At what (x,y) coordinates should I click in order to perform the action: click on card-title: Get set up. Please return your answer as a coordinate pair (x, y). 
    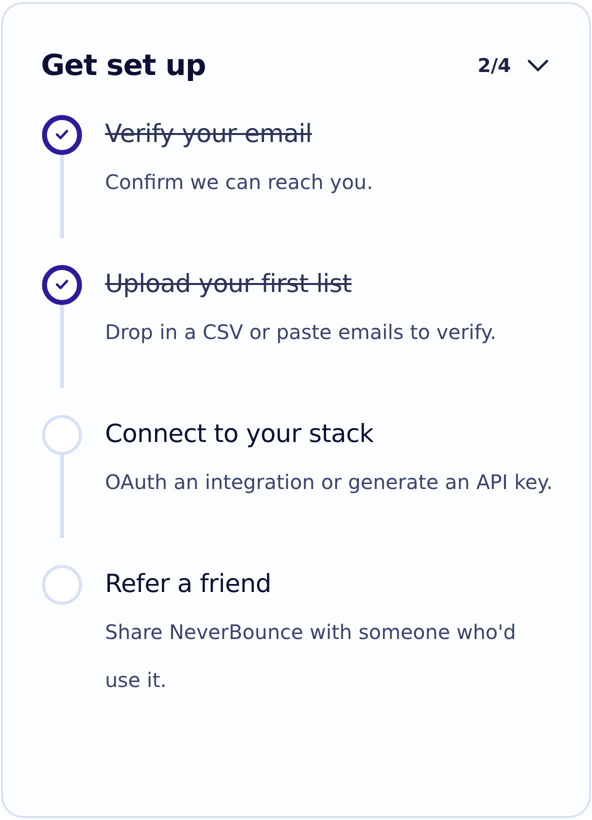
    Looking at the image, I should click on (123, 65).